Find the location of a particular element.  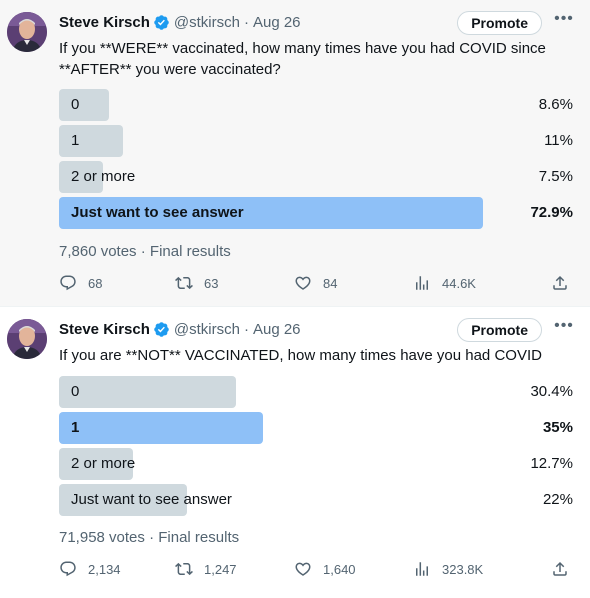

retweet-count: 1,247 is located at coordinates (220, 569).